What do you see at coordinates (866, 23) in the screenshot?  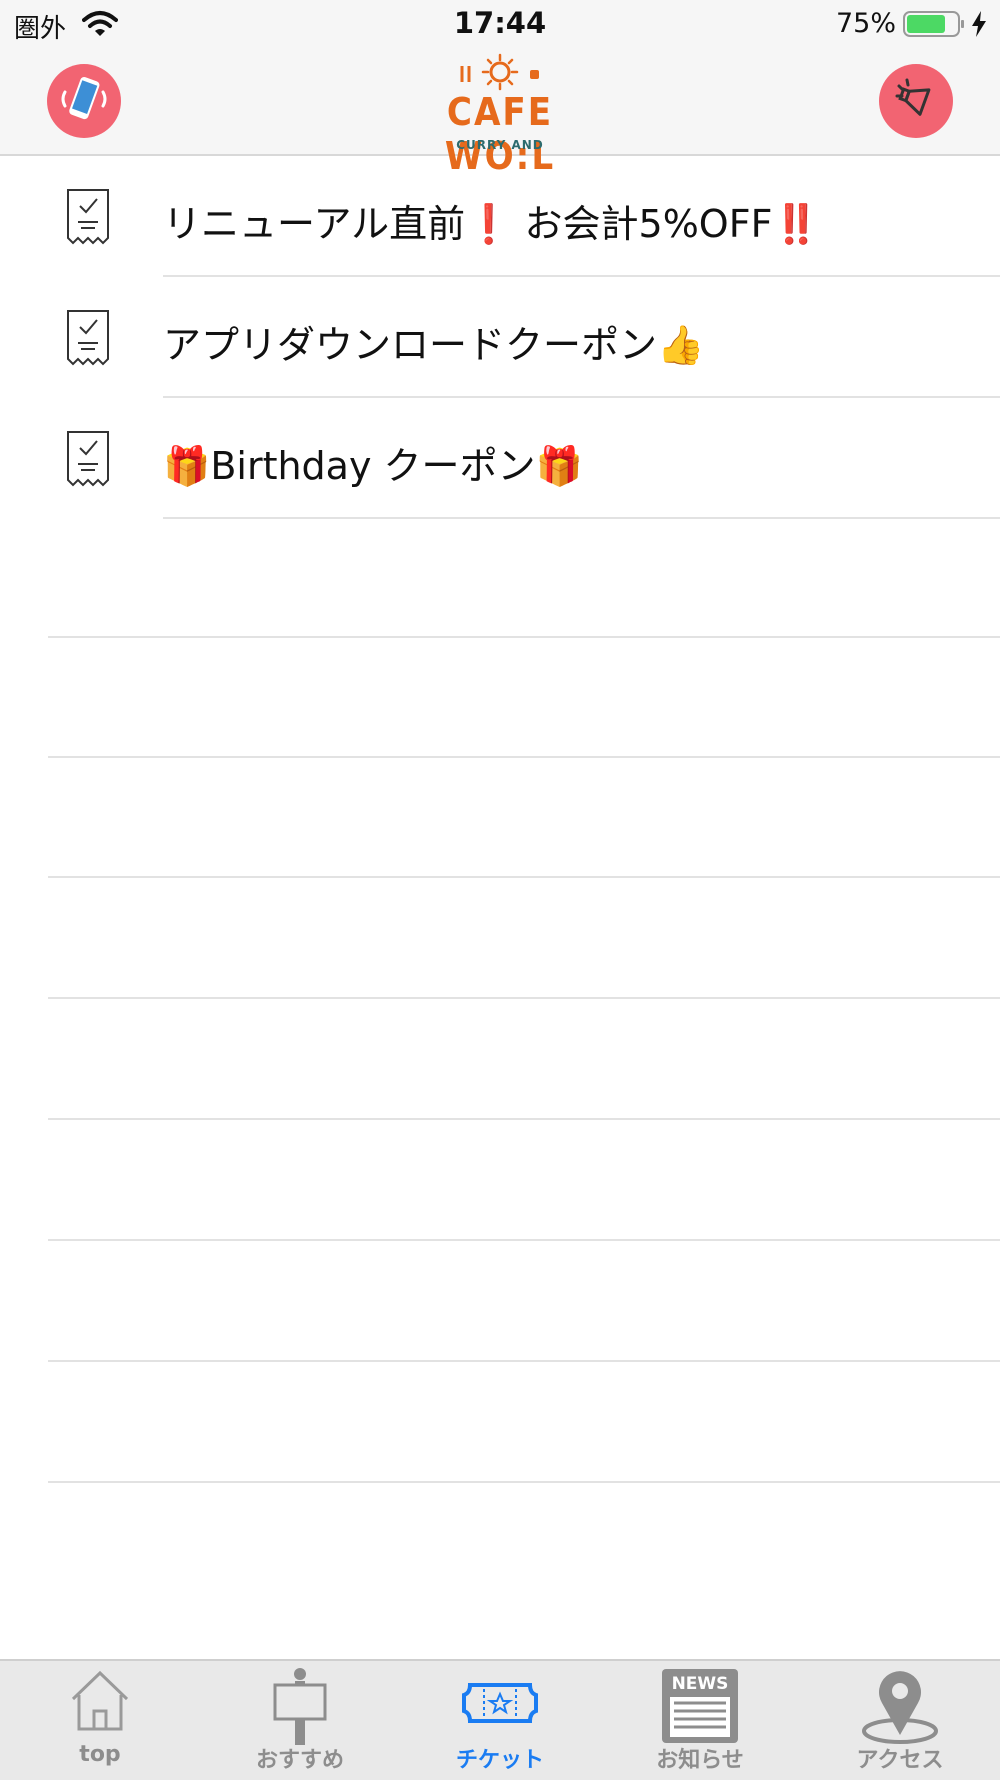 I see `battery-percent: 75%` at bounding box center [866, 23].